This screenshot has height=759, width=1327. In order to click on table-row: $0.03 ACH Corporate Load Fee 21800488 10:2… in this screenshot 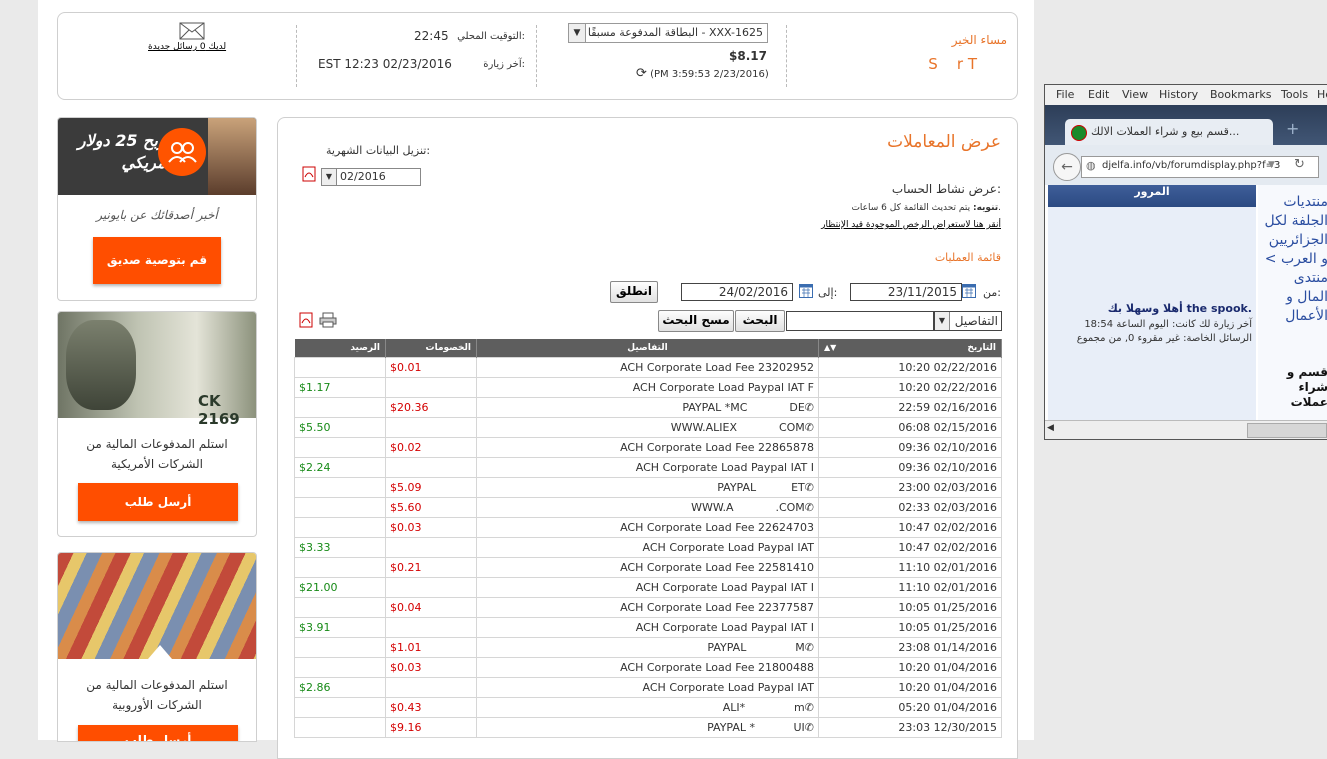, I will do `click(648, 667)`.